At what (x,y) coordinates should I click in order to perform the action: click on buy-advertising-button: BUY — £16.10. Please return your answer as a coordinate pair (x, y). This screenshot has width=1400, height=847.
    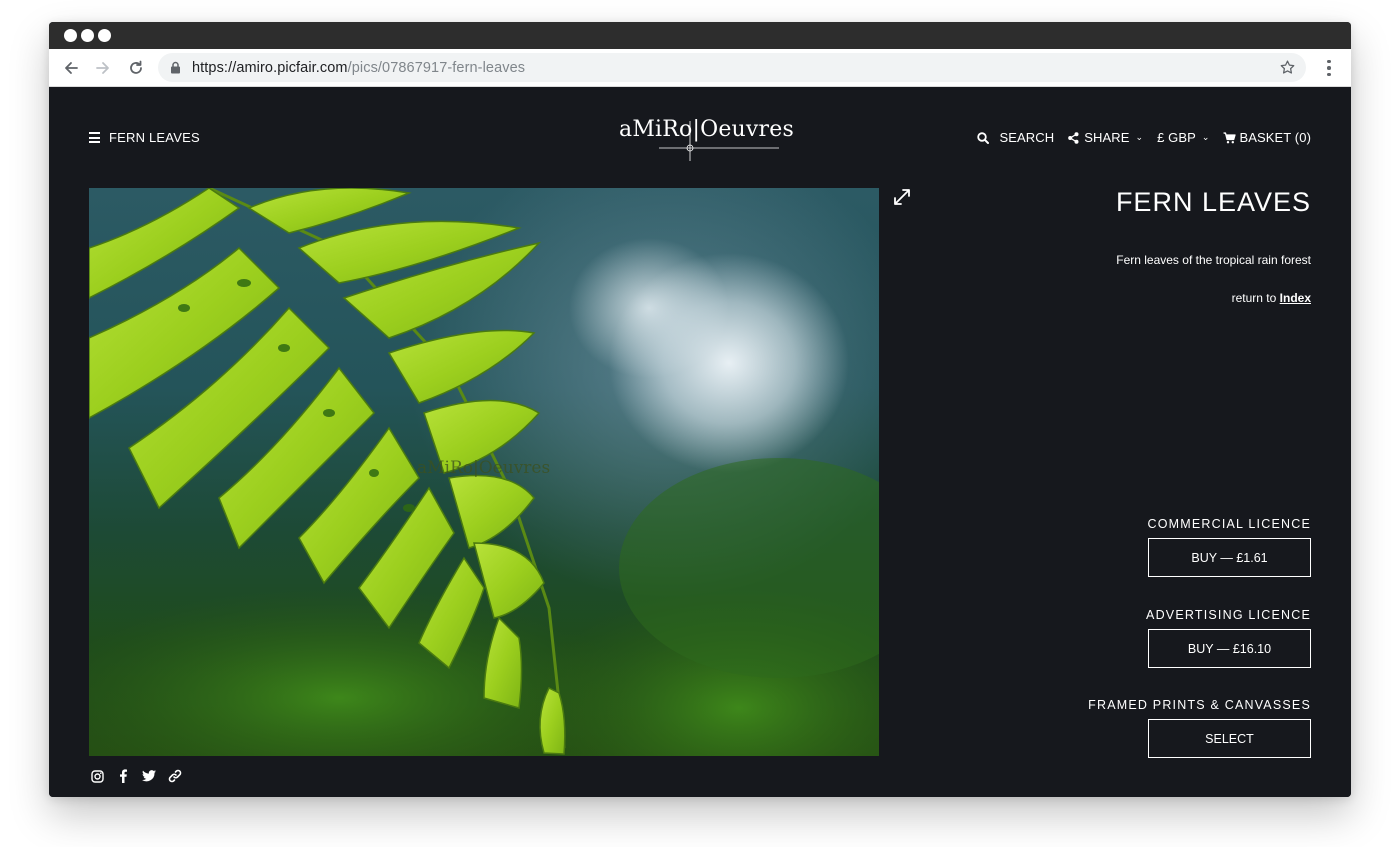
    Looking at the image, I should click on (1229, 648).